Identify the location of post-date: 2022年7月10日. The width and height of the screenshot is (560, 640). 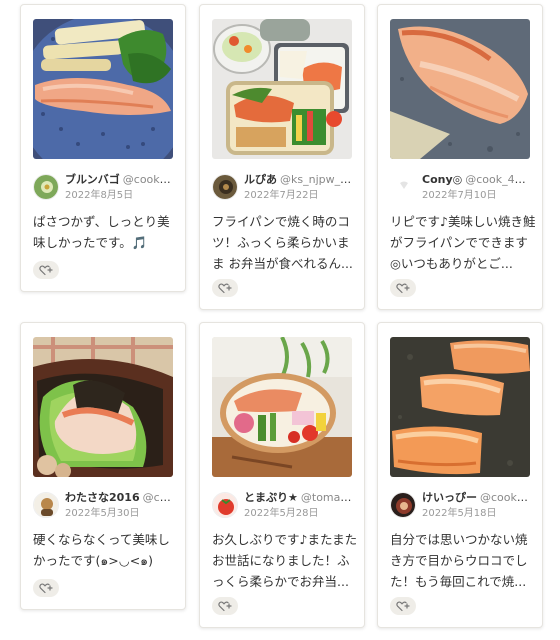
(459, 195).